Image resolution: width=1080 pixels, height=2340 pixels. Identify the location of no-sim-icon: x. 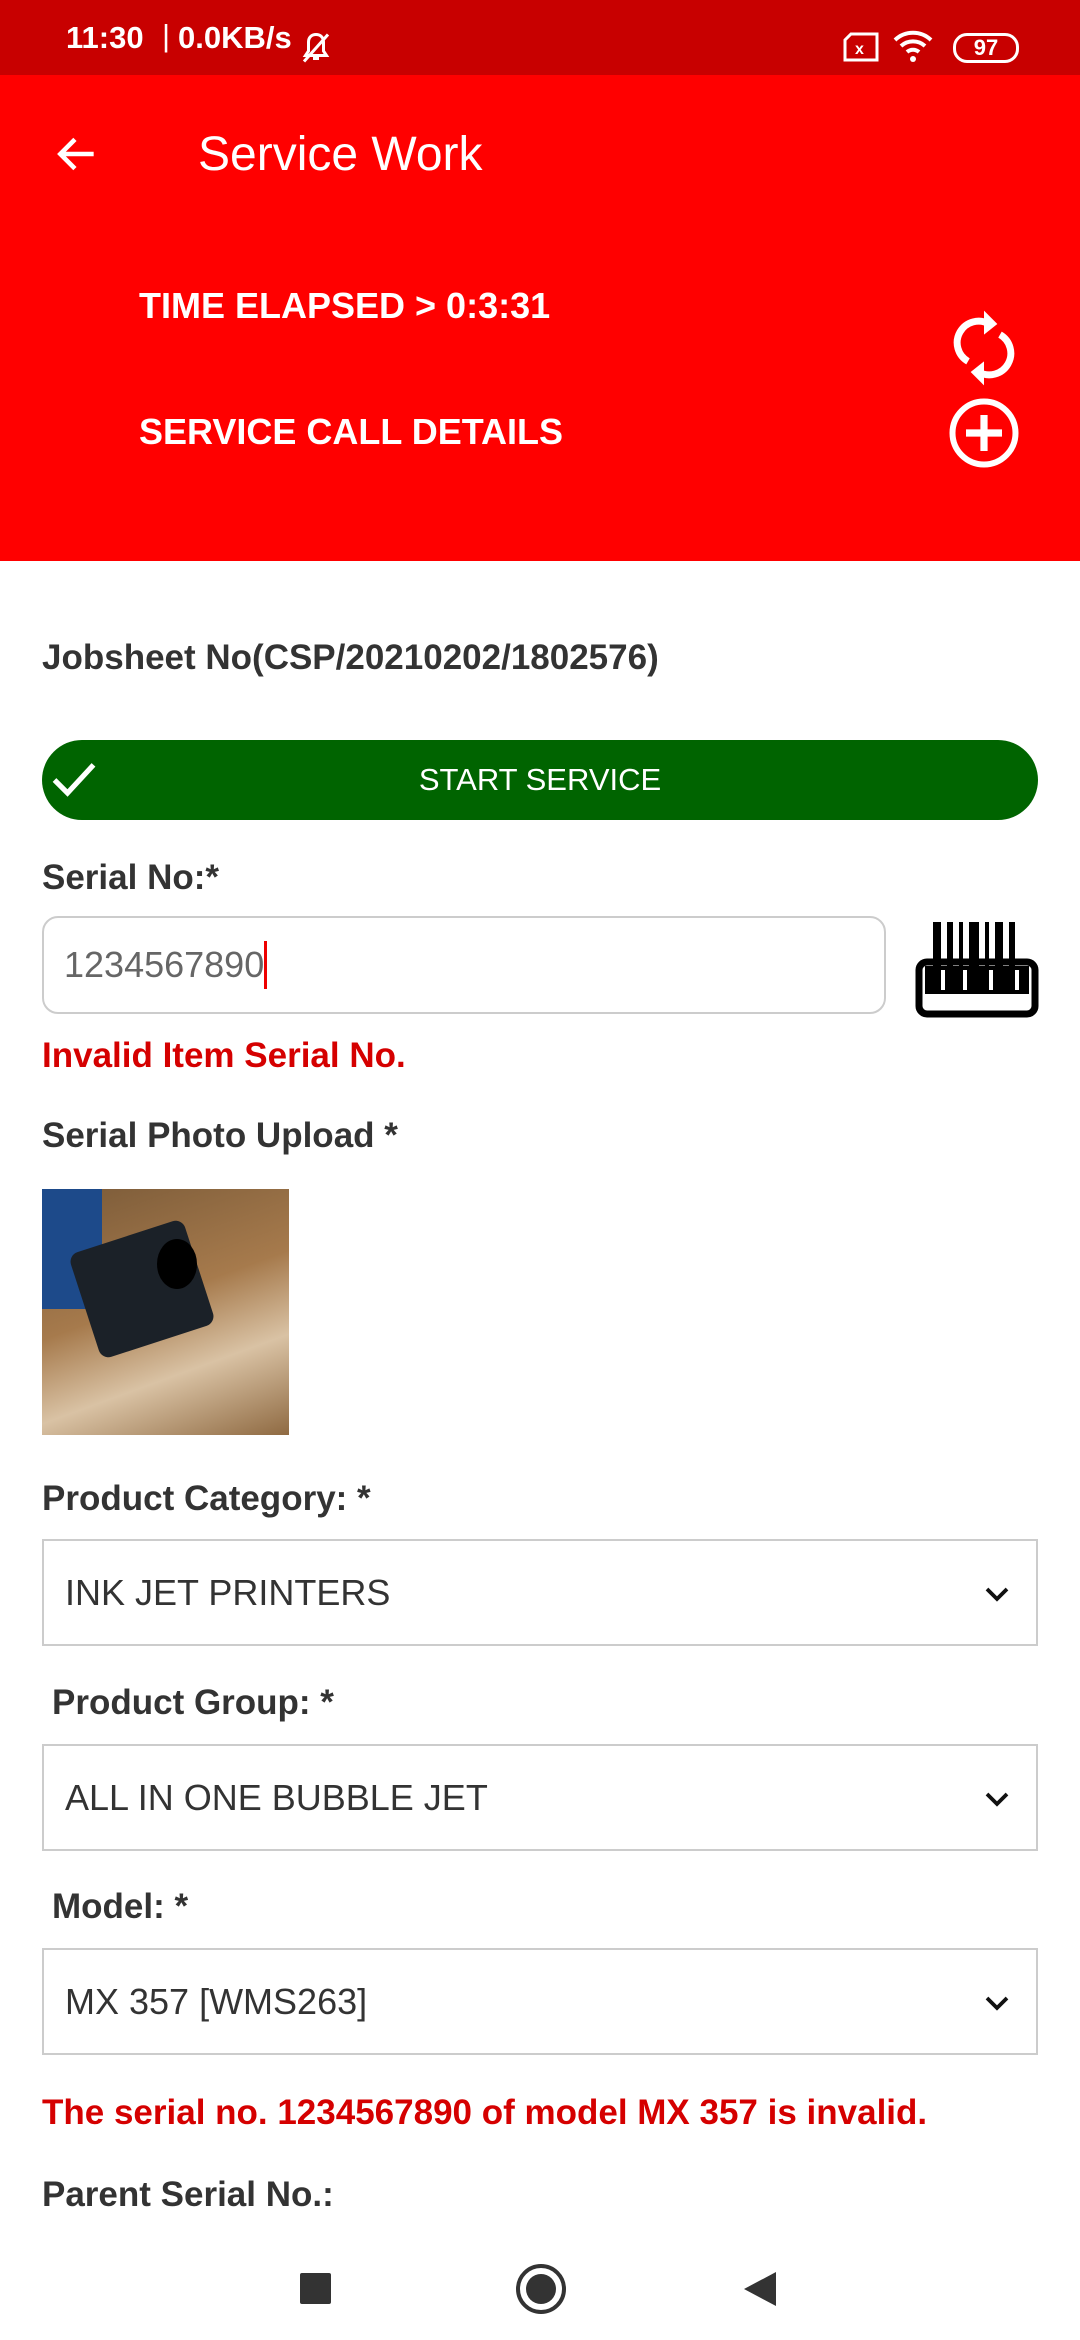
(861, 47).